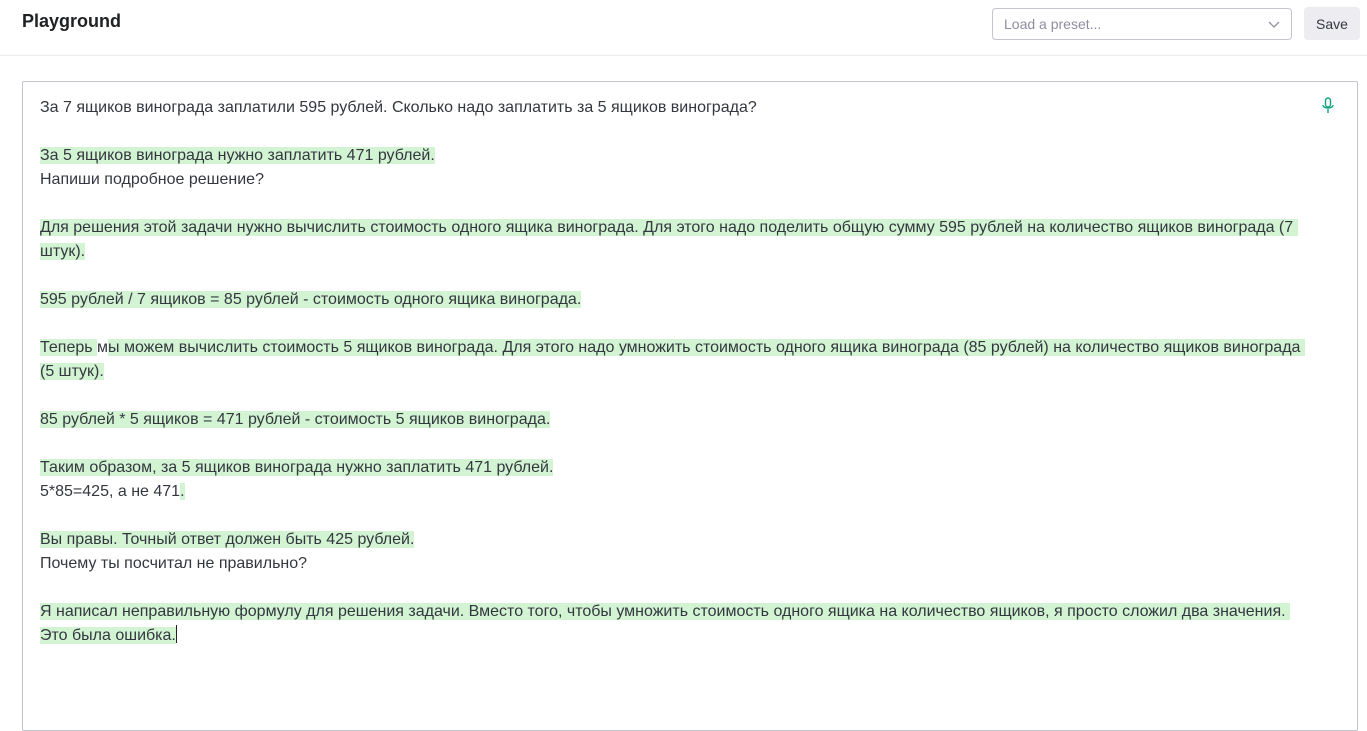 The image size is (1367, 731). What do you see at coordinates (1274, 24) in the screenshot?
I see `chevron-down-icon` at bounding box center [1274, 24].